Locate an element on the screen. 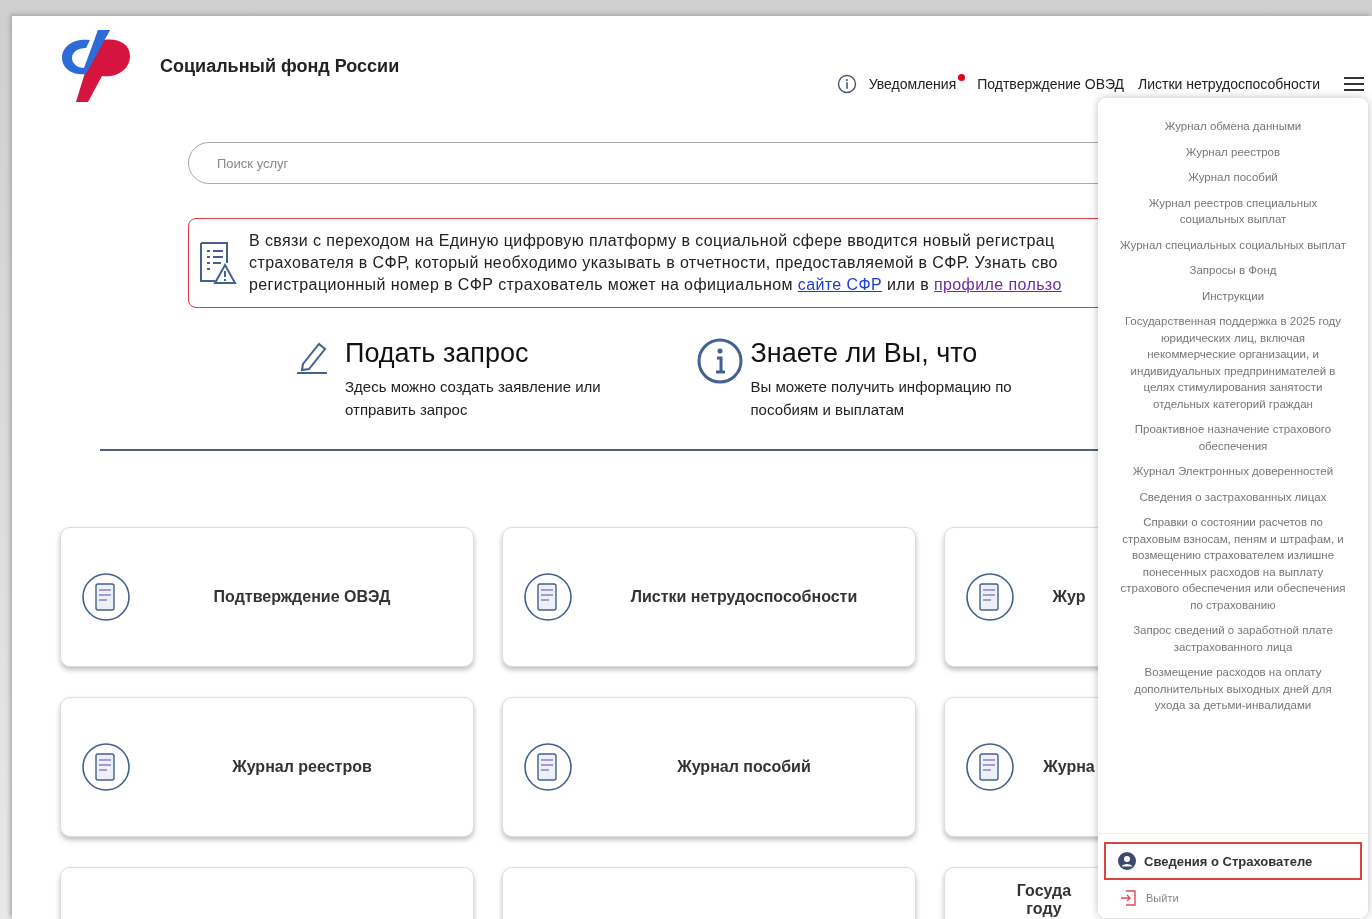 This screenshot has width=1372, height=919. menu-item: Сведения о застрахованных лицах is located at coordinates (1233, 496).